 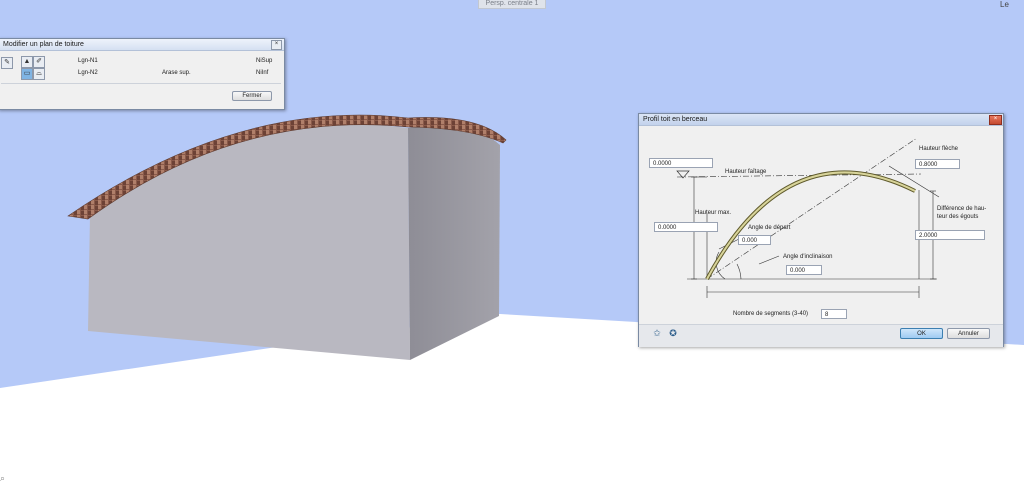 What do you see at coordinates (686, 227) in the screenshot?
I see `hauteur-max-input: 0.0000` at bounding box center [686, 227].